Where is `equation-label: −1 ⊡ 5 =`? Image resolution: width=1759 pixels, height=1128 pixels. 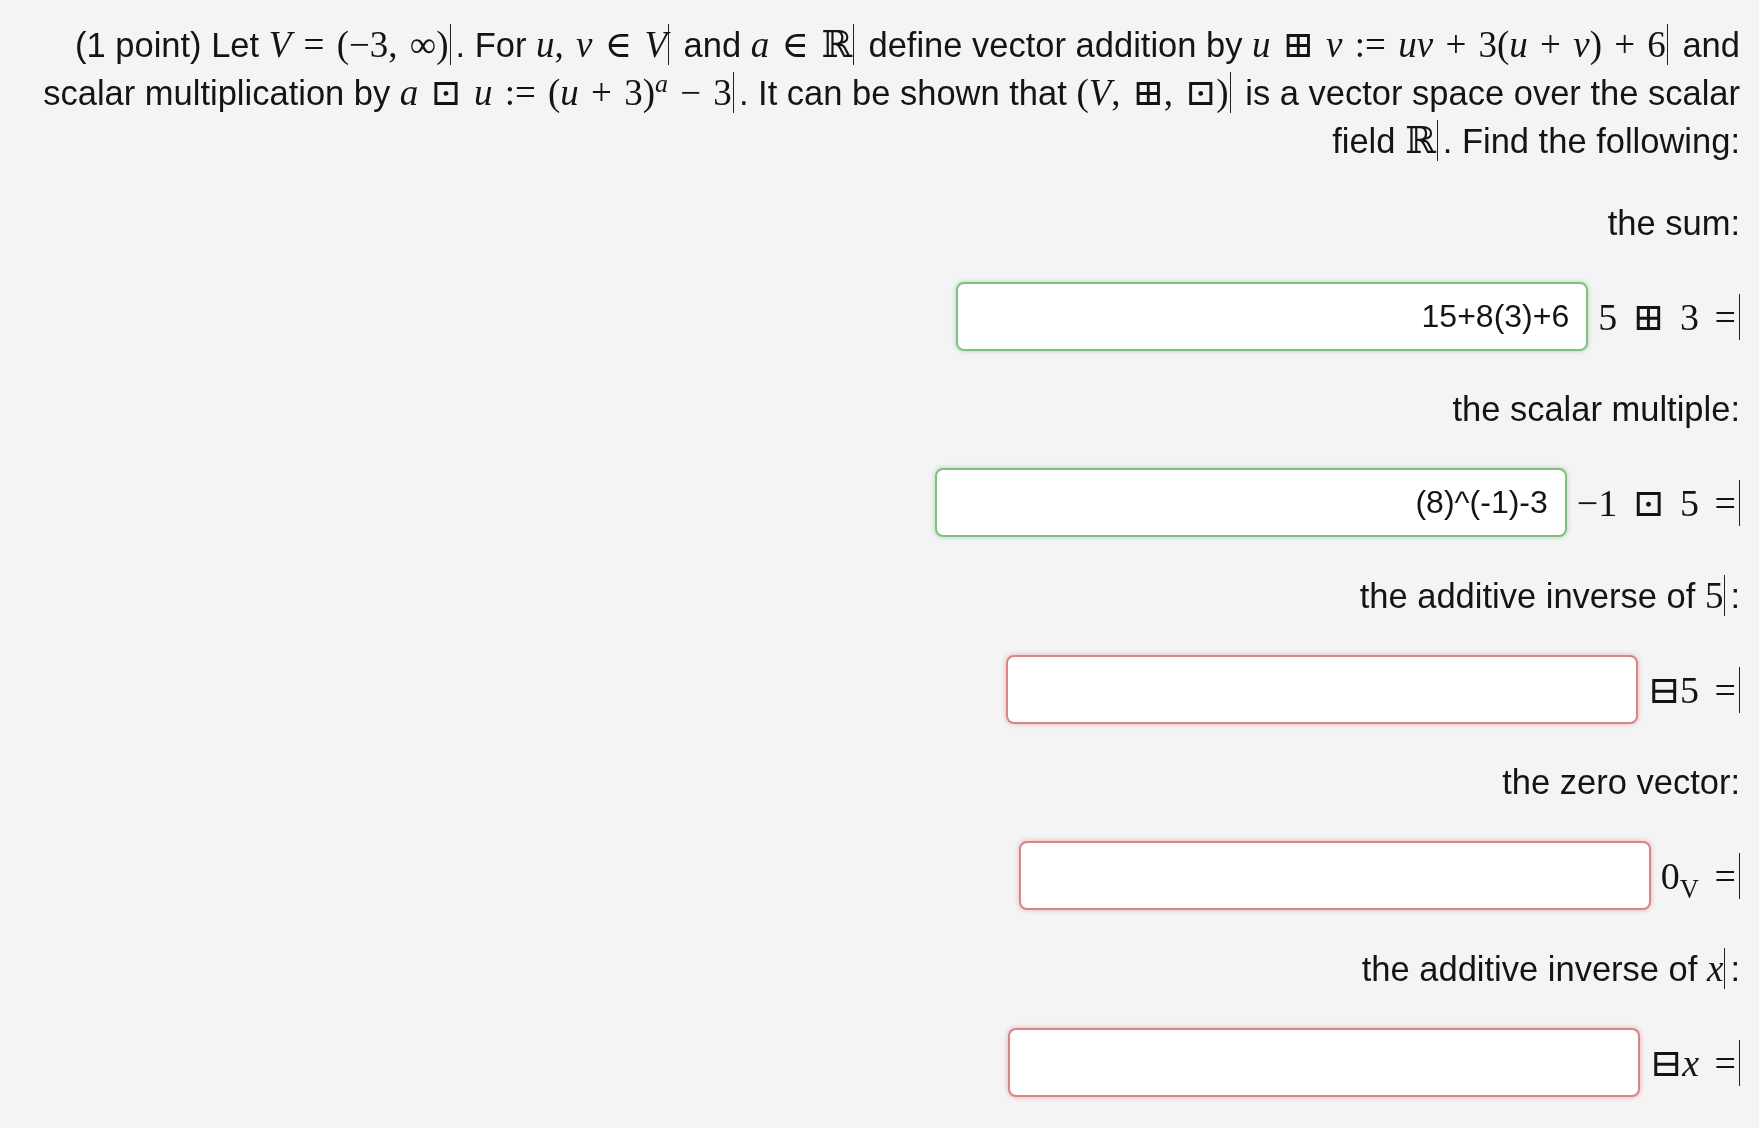
equation-label: −1 ⊡ 5 = is located at coordinates (1658, 502).